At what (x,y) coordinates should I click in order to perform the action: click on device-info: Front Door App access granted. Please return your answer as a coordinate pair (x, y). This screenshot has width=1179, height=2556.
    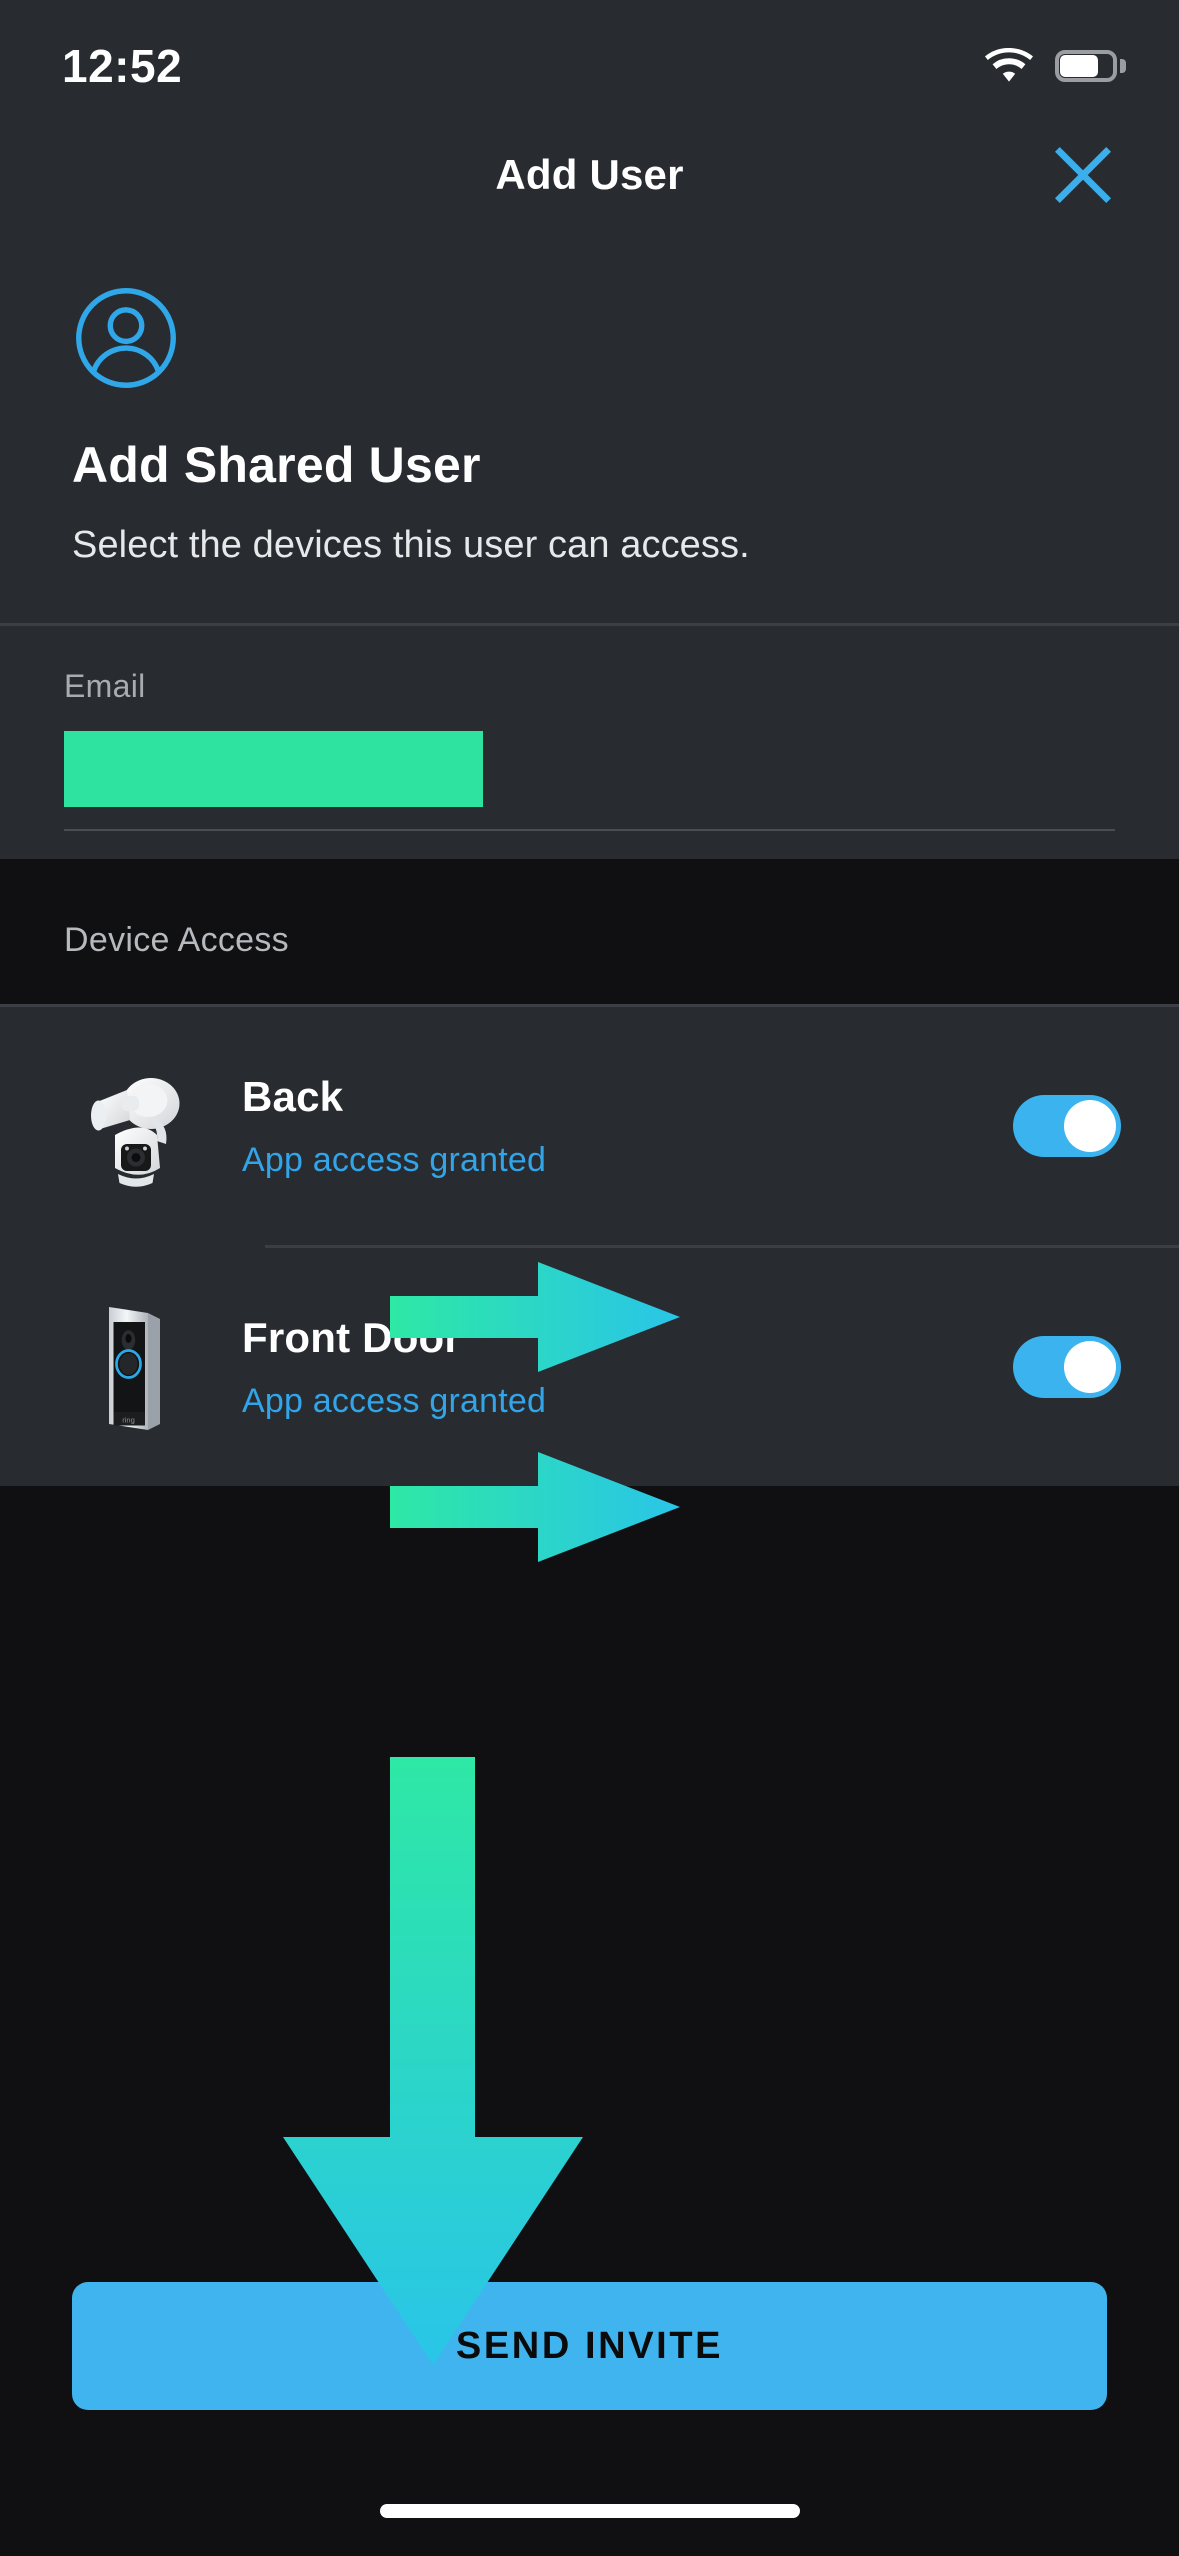
    Looking at the image, I should click on (616, 1367).